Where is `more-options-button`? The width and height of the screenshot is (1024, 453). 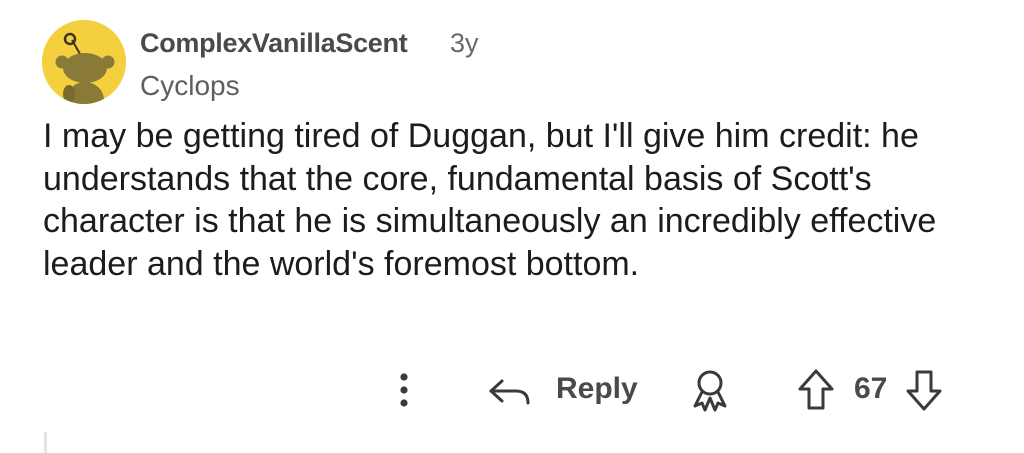
more-options-button is located at coordinates (404, 390).